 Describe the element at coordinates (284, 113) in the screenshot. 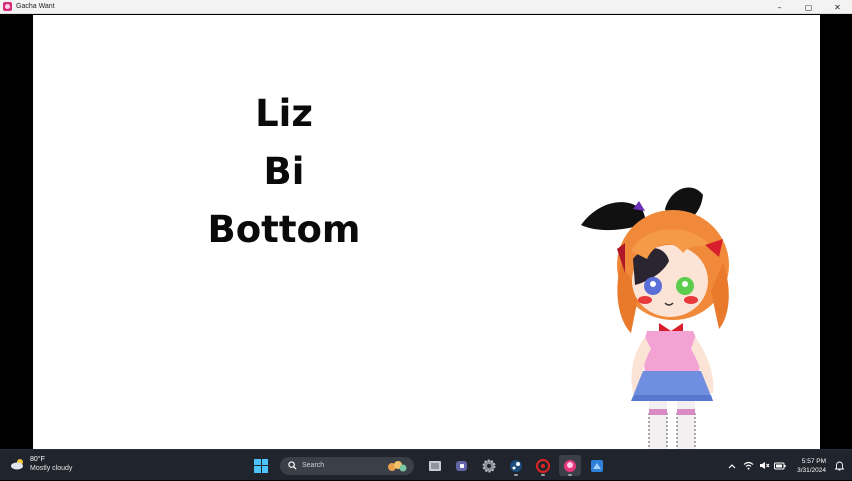

I see `caption-line-name: Liz` at that location.